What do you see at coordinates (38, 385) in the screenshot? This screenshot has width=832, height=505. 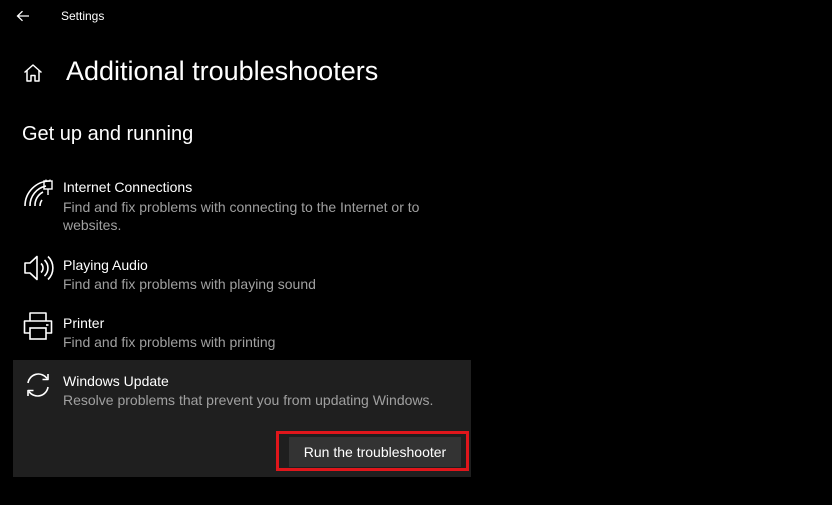 I see `refresh-icon` at bounding box center [38, 385].